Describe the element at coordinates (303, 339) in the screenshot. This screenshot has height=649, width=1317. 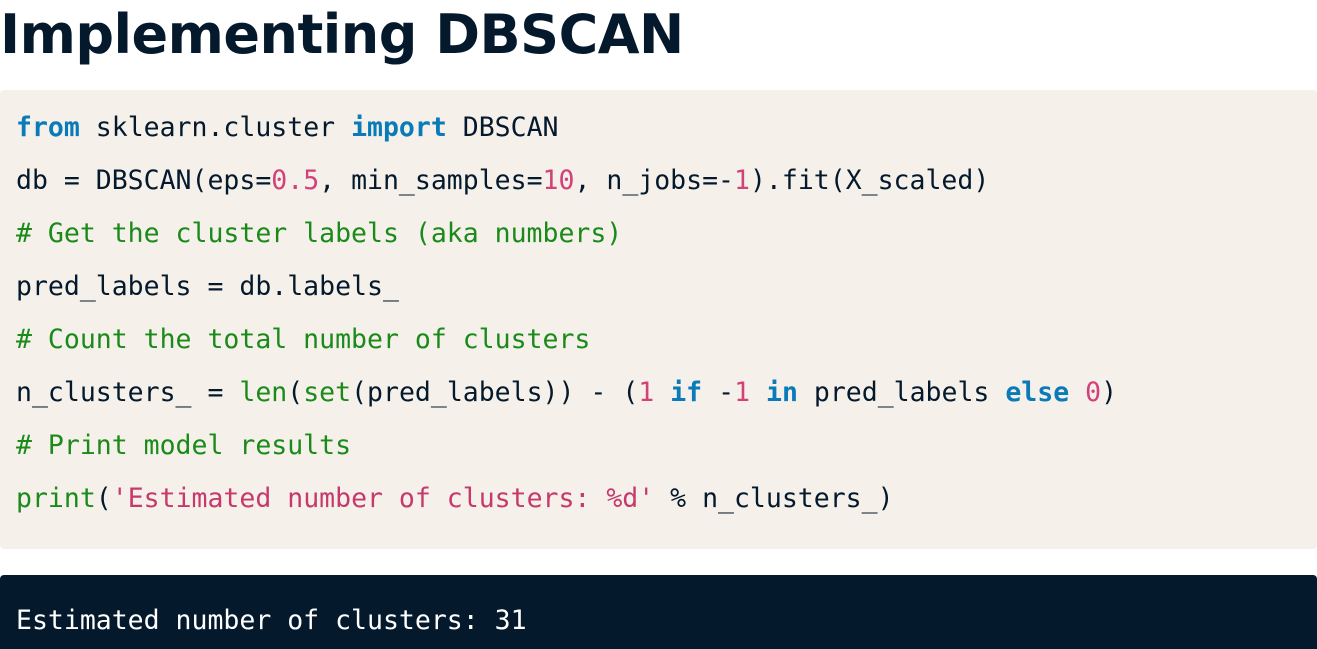
I see `code-comment: # Count the total number of clusters` at that location.